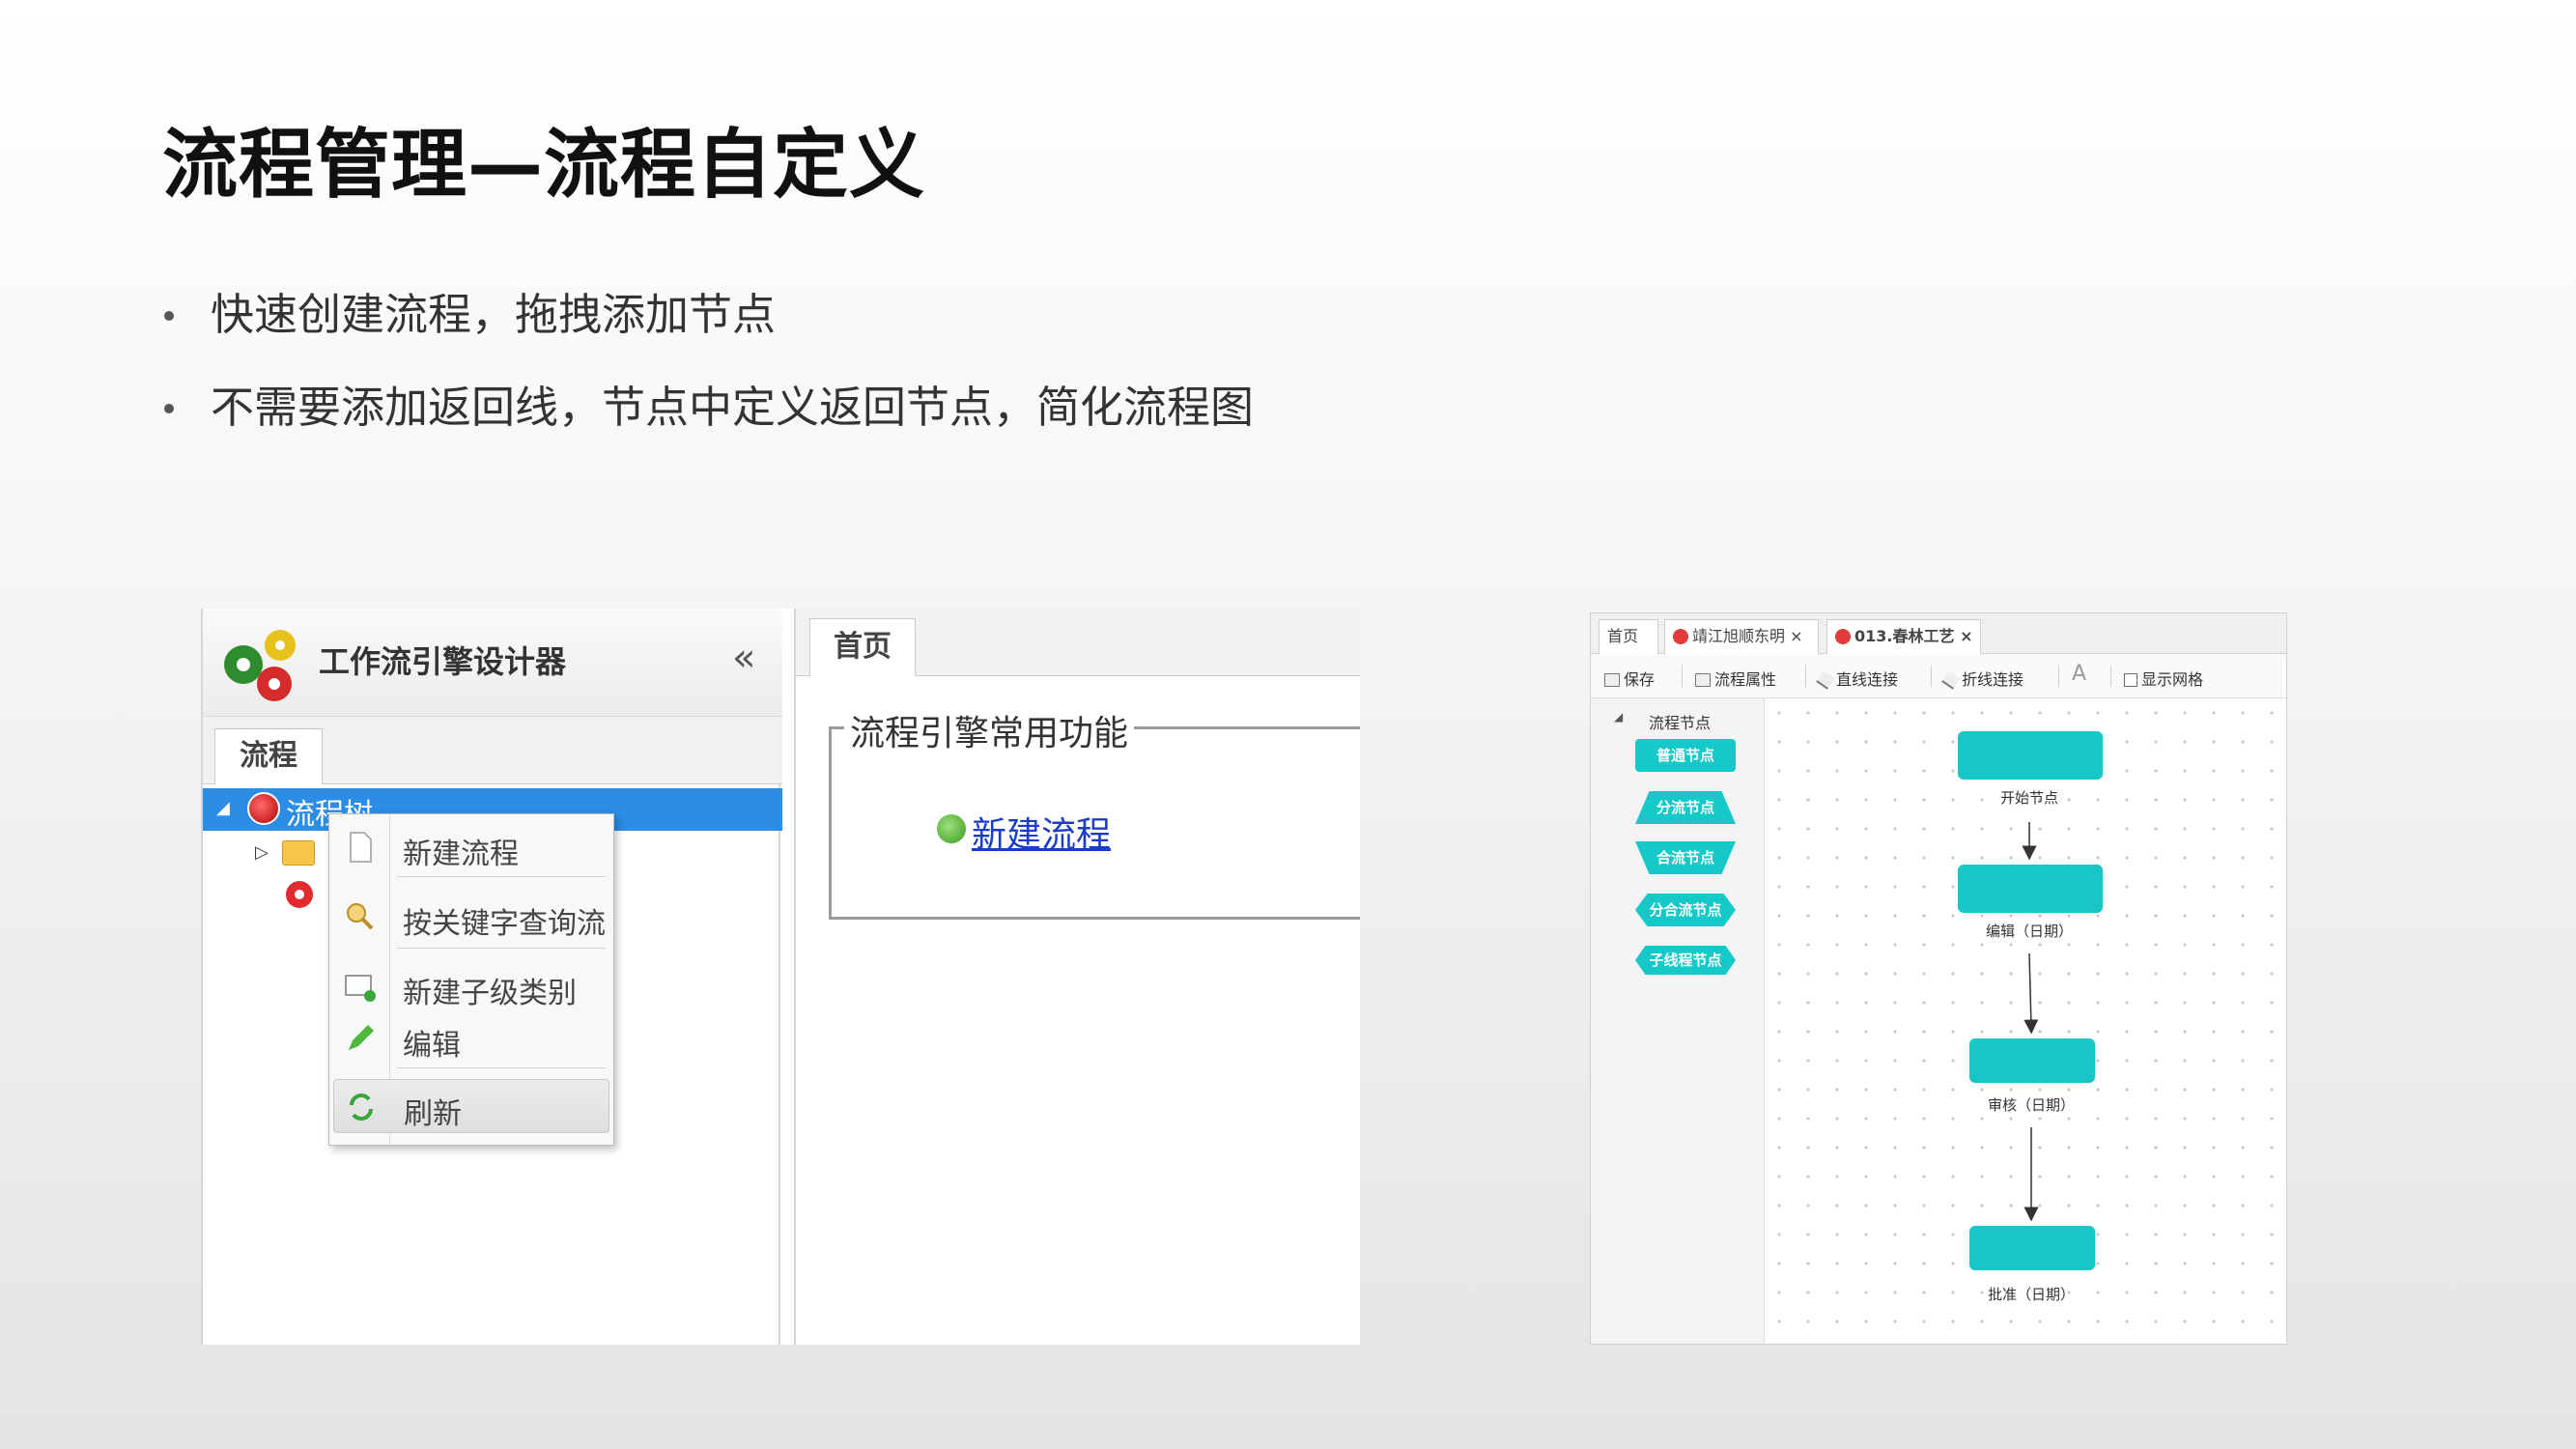  I want to click on connector-line, so click(2031, 993).